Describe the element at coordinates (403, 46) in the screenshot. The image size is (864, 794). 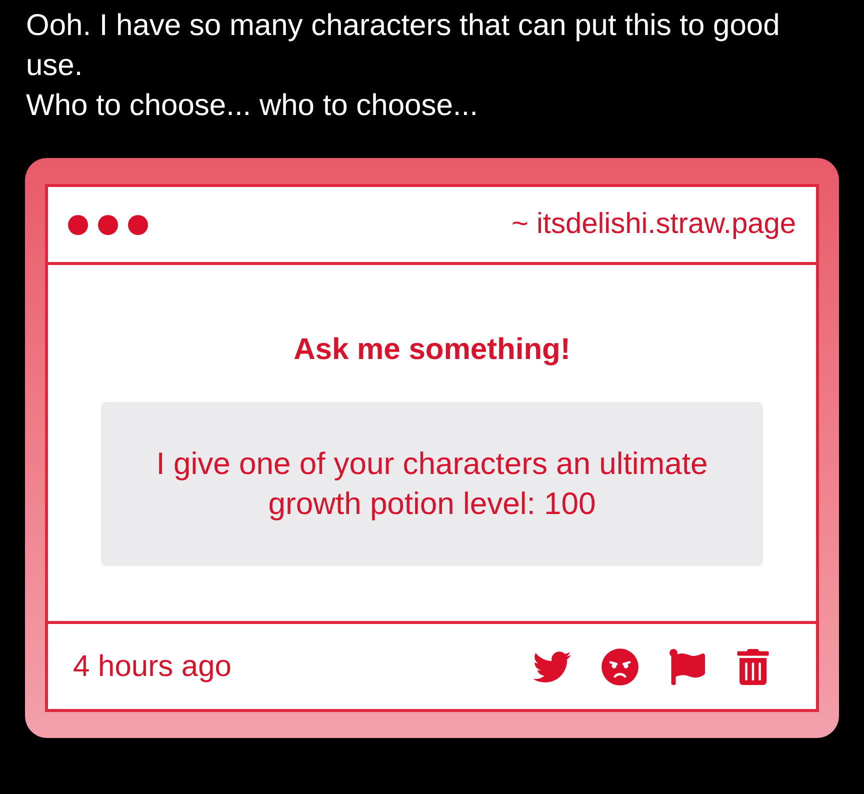
I see `post-text: Ooh. I have so many characters that can put this to good use.` at that location.